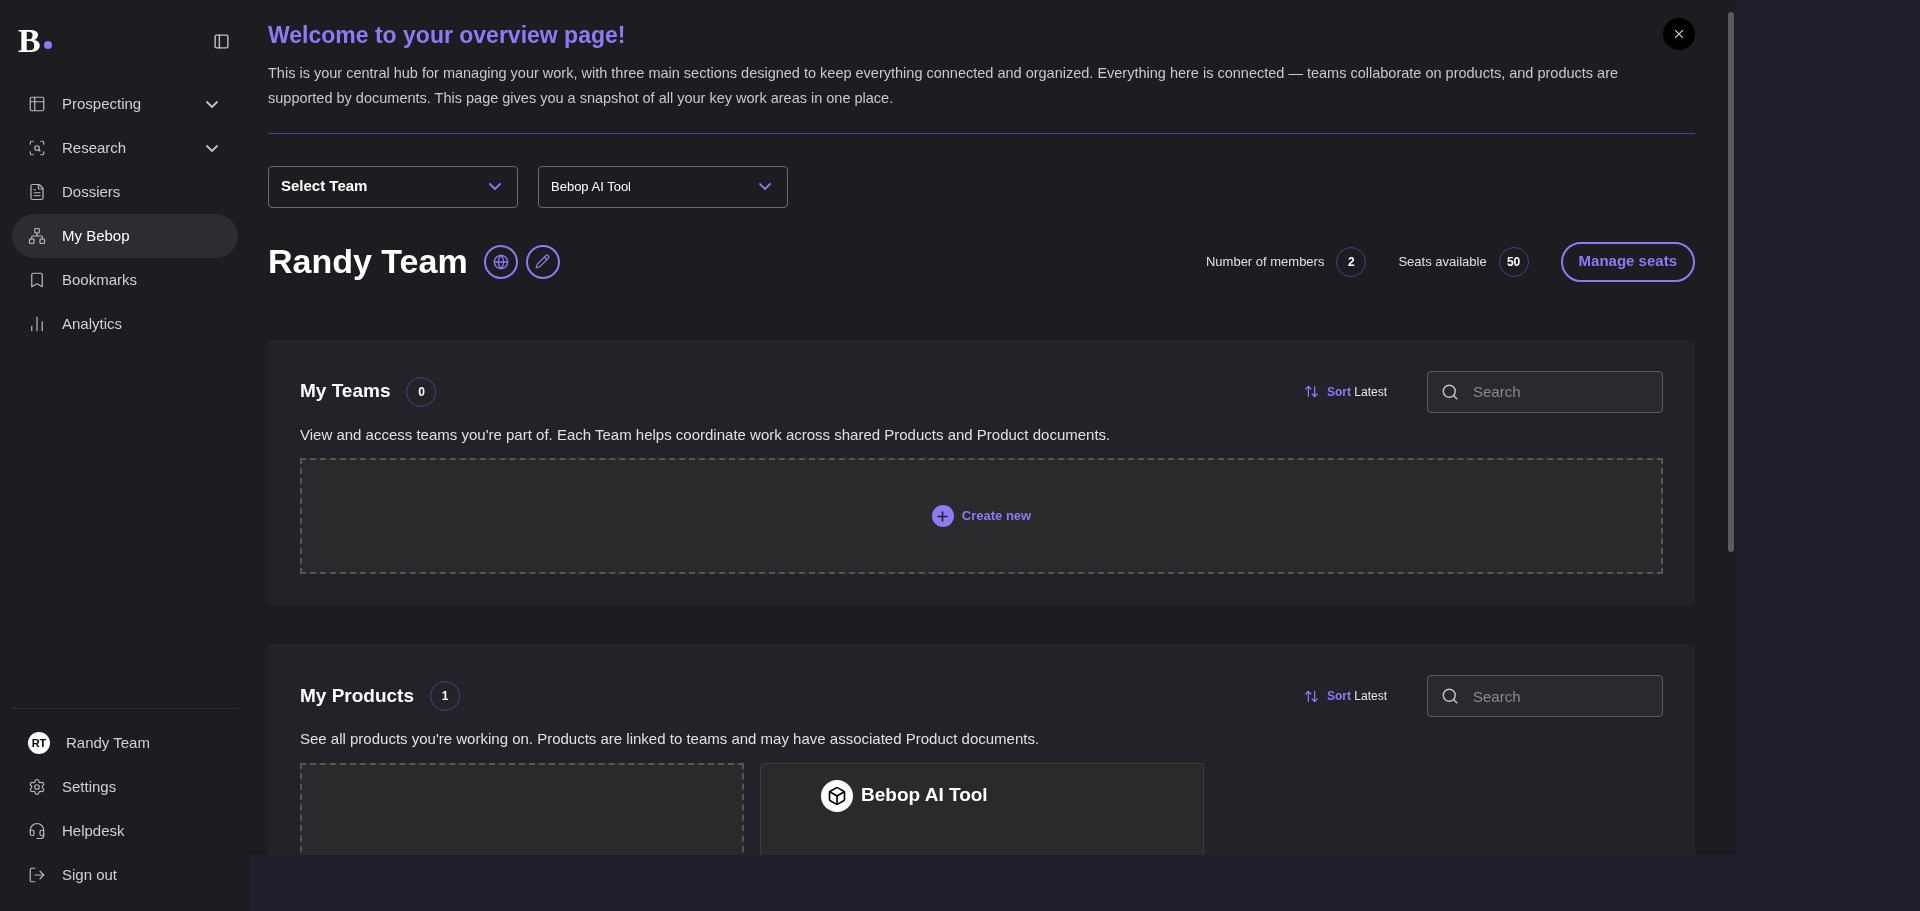  I want to click on globe-button, so click(500, 261).